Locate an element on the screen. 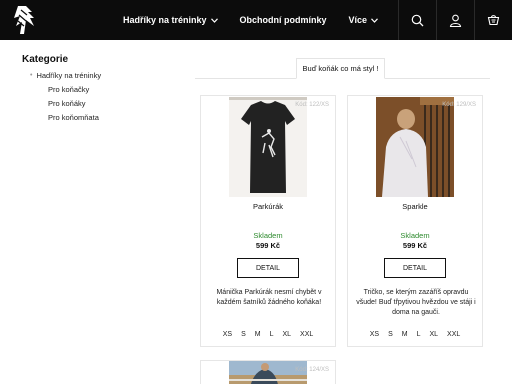 Image resolution: width=512 pixels, height=384 pixels. product-code: Kód: 124/XS is located at coordinates (312, 370).